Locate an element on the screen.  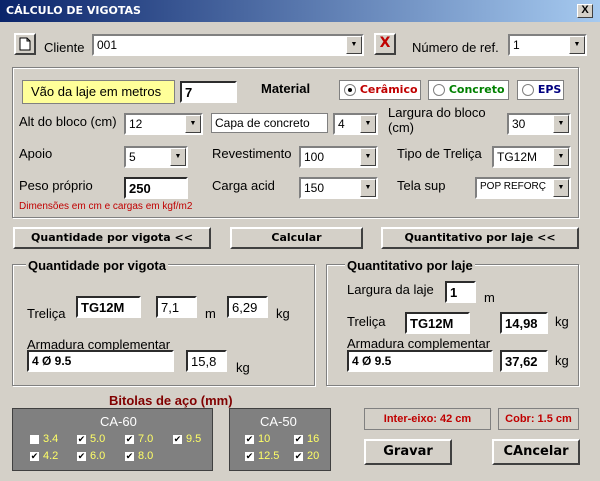
alt-bloco-select: 12 ▼ is located at coordinates (163, 124).